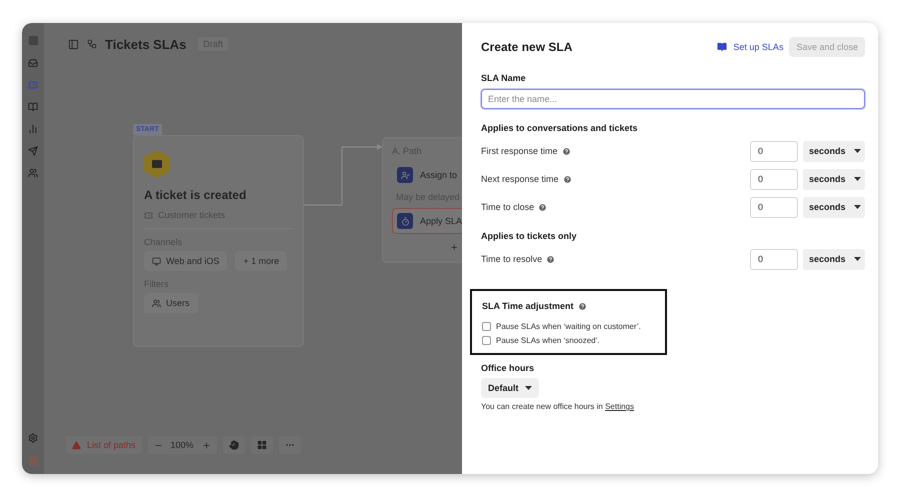 This screenshot has height=498, width=900. What do you see at coordinates (558, 406) in the screenshot?
I see `office-hours-note: You can create new office hours in Settings` at bounding box center [558, 406].